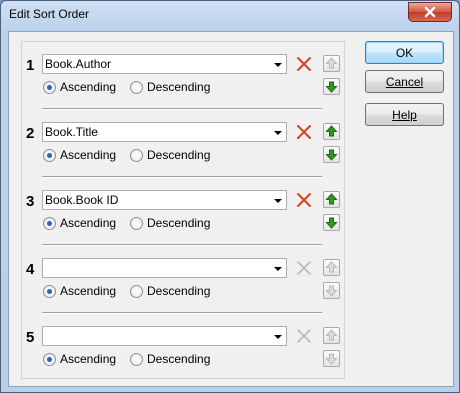  I want to click on field-combobox: Book.Author, so click(164, 64).